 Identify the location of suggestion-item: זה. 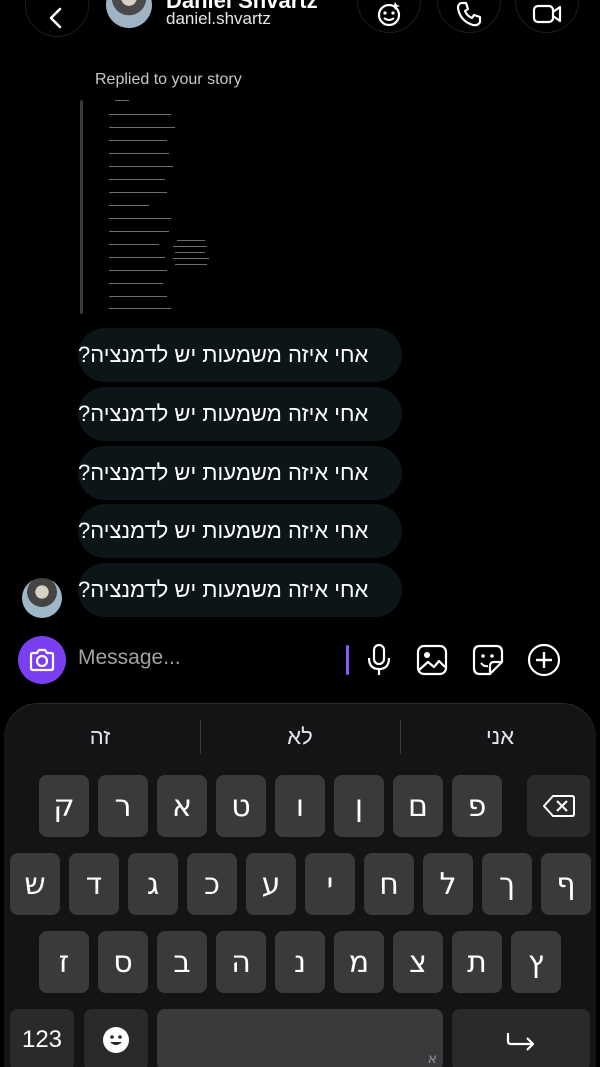
(100, 737).